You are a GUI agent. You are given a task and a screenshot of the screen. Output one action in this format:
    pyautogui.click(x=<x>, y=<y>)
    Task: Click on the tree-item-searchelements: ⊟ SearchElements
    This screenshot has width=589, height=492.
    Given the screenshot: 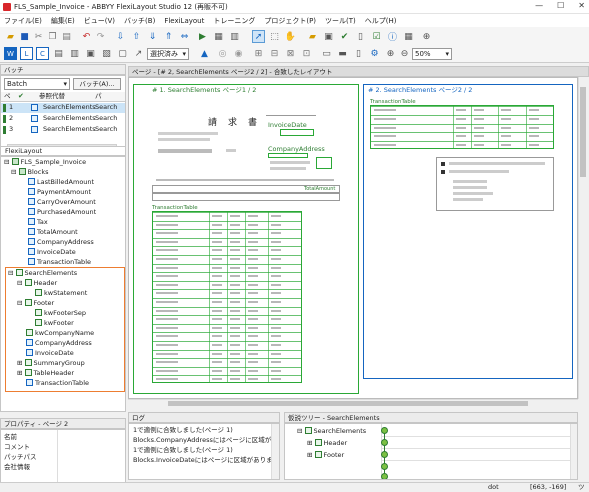 What is the action you would take?
    pyautogui.click(x=42, y=273)
    